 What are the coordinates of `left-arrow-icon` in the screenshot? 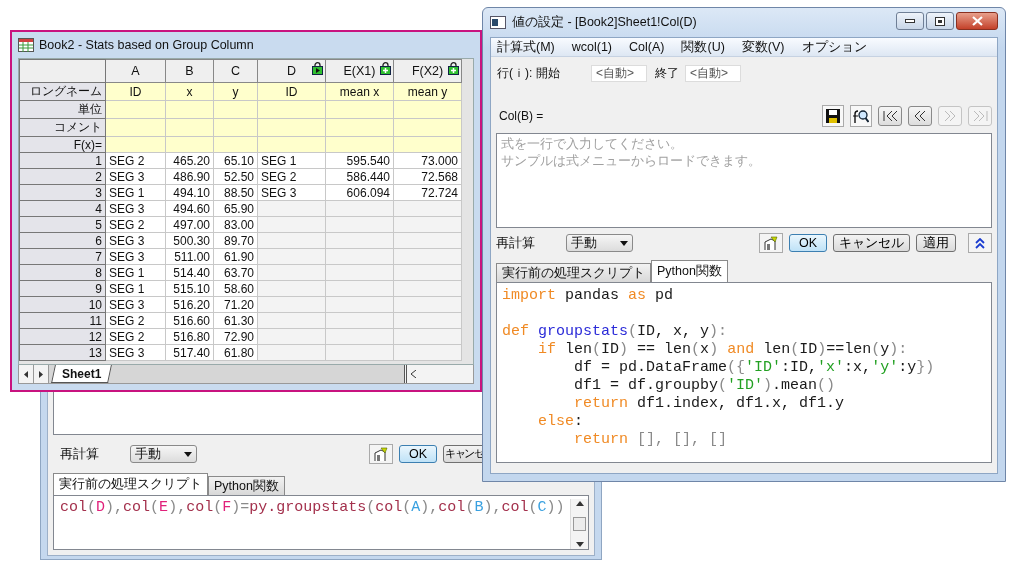 It's located at (26, 374).